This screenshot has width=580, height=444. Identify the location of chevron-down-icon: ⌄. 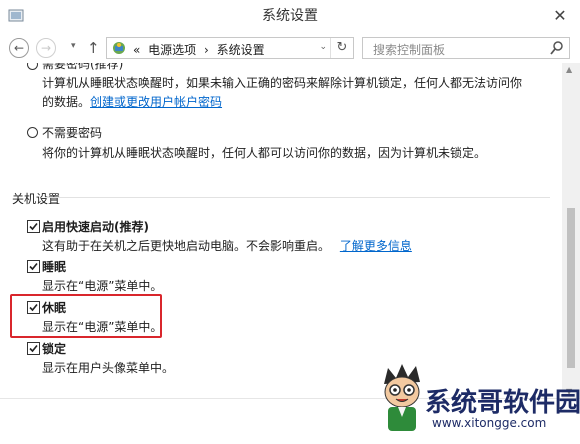
(323, 47).